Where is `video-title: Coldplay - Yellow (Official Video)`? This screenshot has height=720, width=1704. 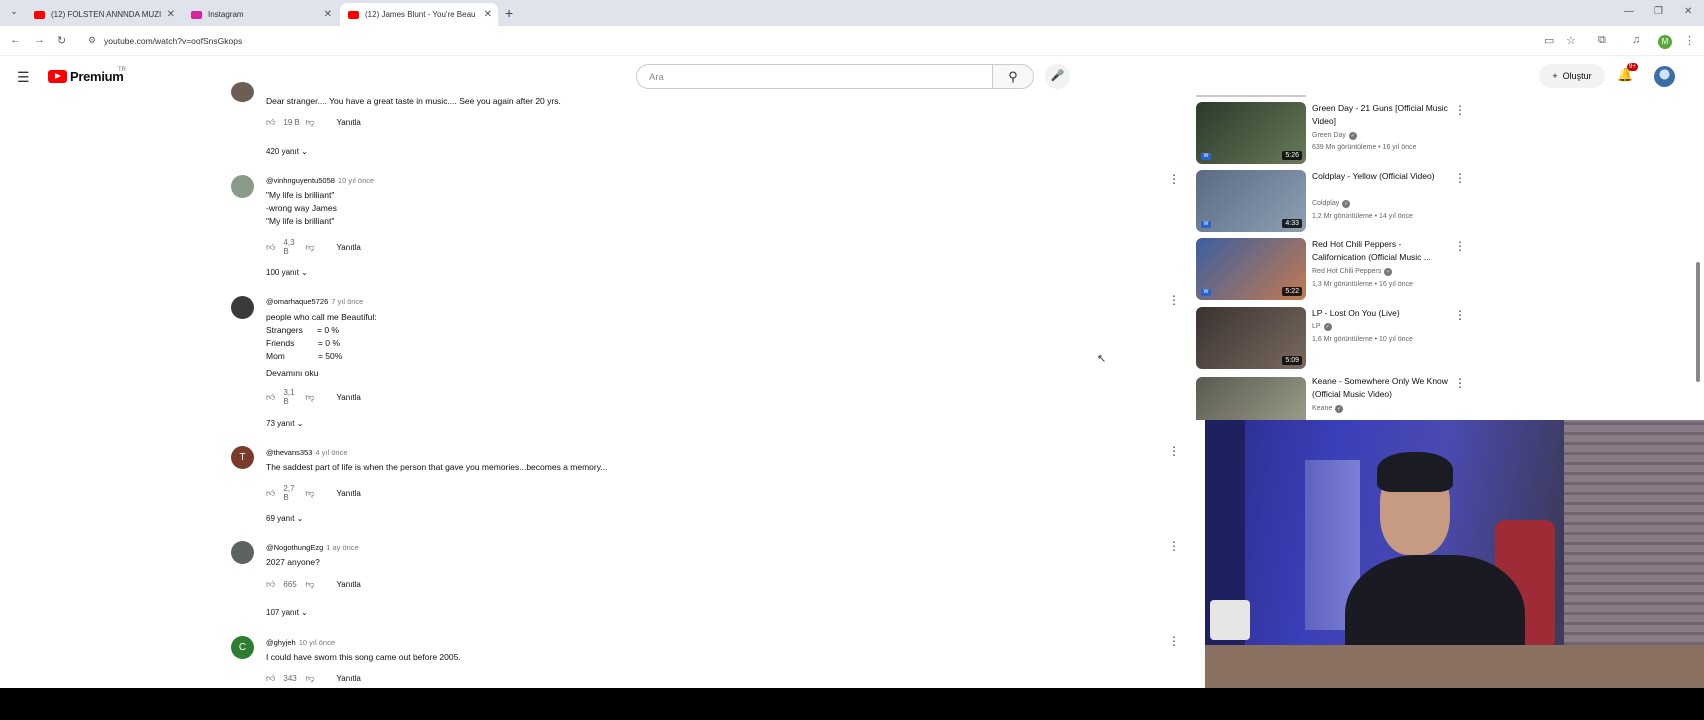 video-title: Coldplay - Yellow (Official Video) is located at coordinates (1382, 176).